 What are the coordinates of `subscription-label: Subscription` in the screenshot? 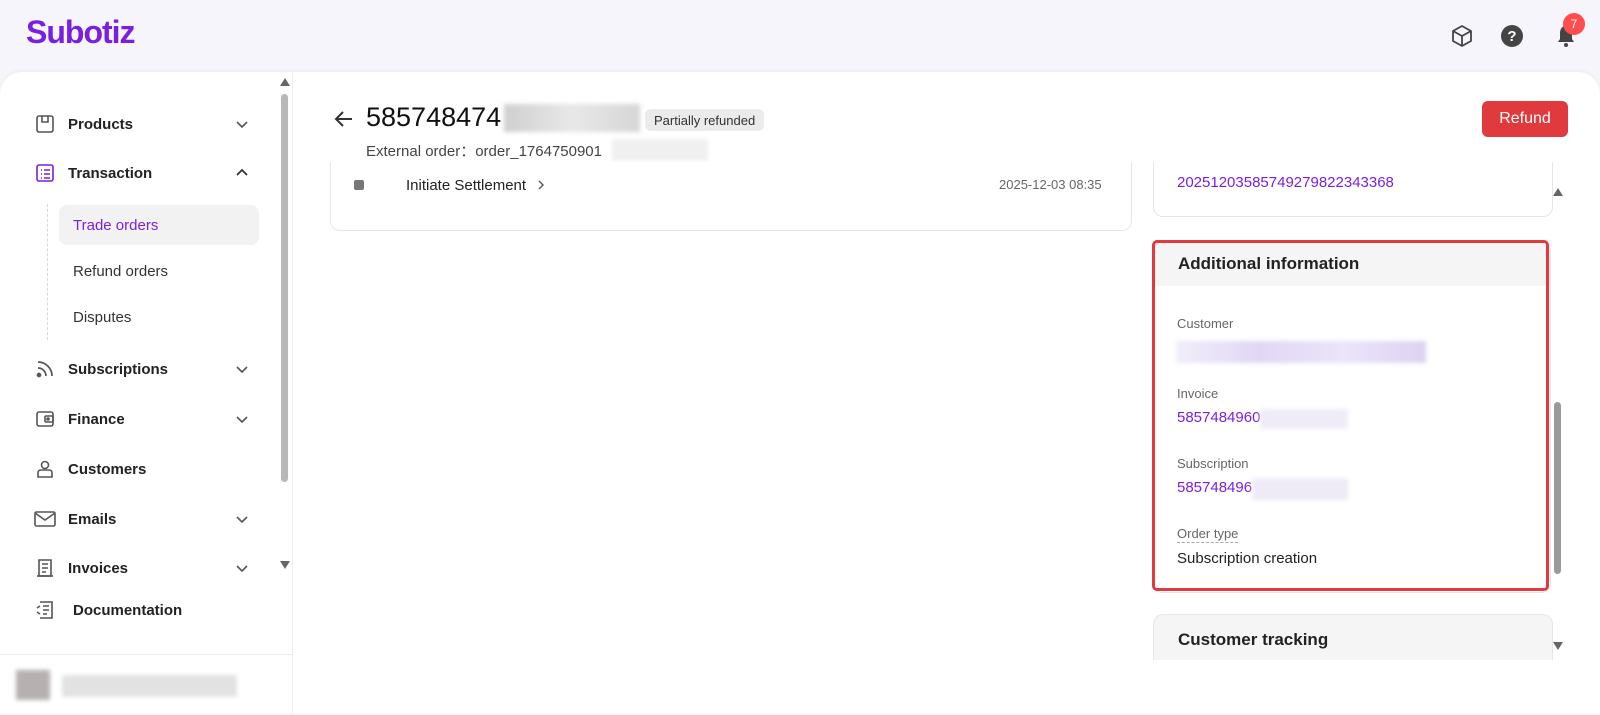 It's located at (1213, 463).